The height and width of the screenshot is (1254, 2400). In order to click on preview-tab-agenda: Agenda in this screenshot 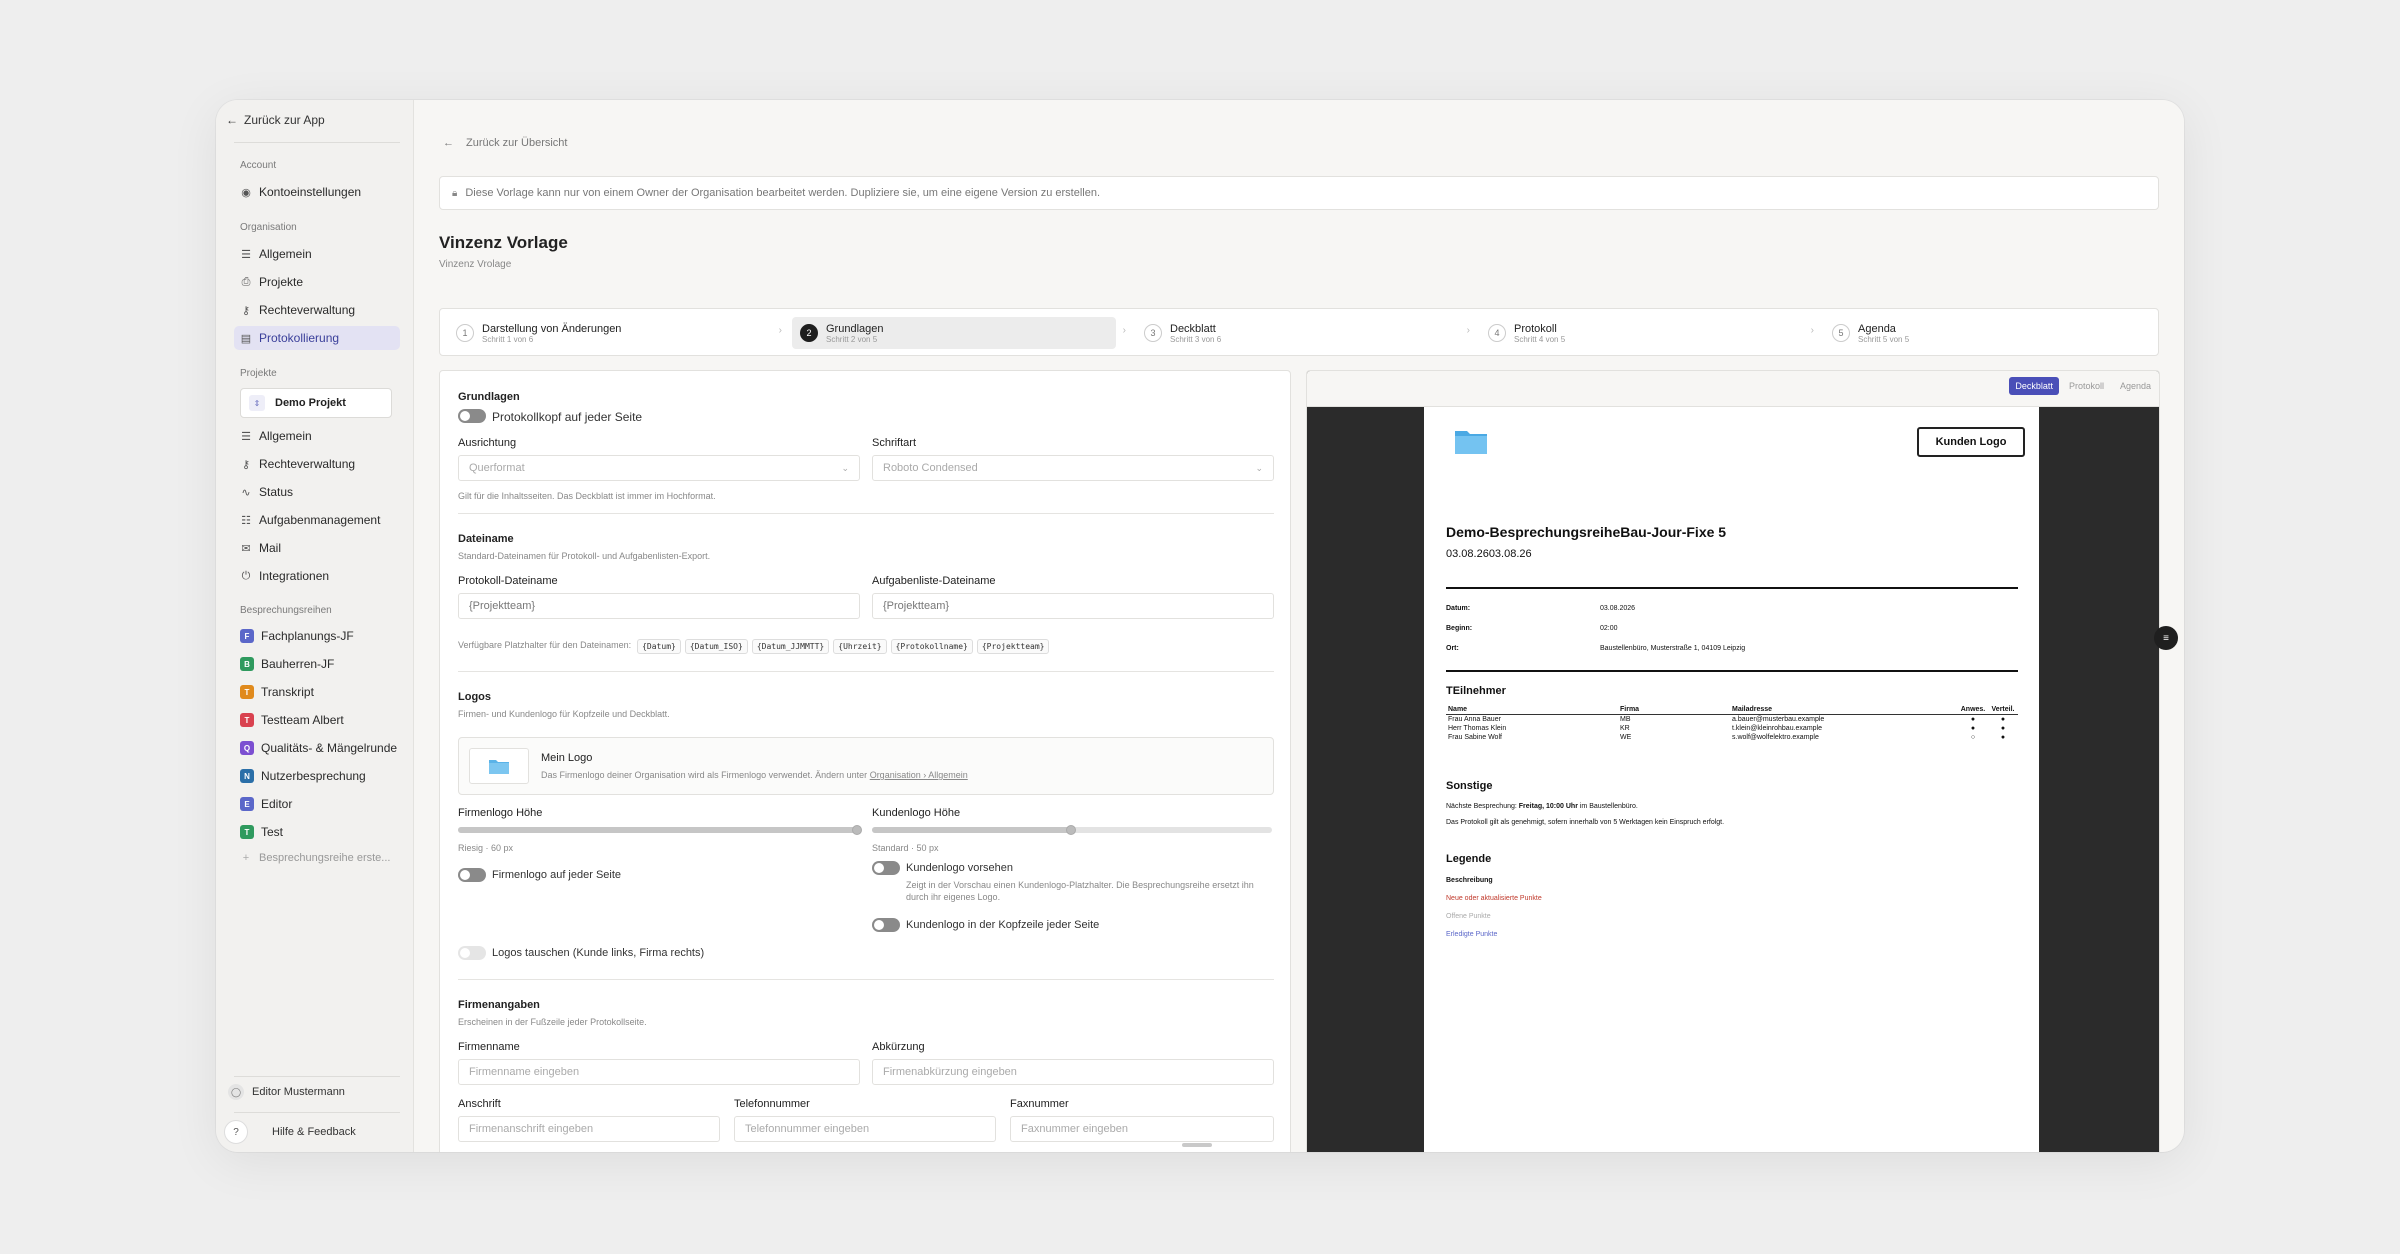, I will do `click(2135, 386)`.